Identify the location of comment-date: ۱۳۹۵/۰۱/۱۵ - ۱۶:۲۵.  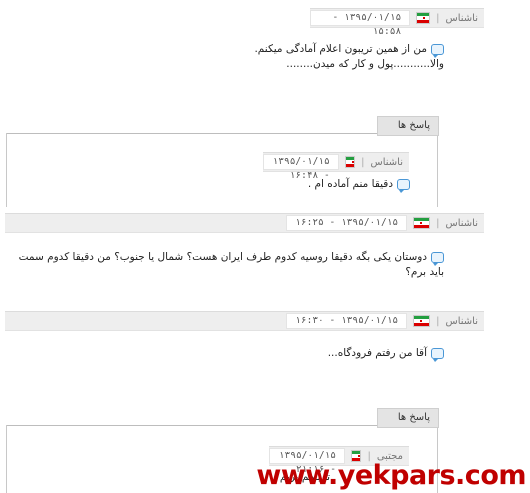
(347, 223).